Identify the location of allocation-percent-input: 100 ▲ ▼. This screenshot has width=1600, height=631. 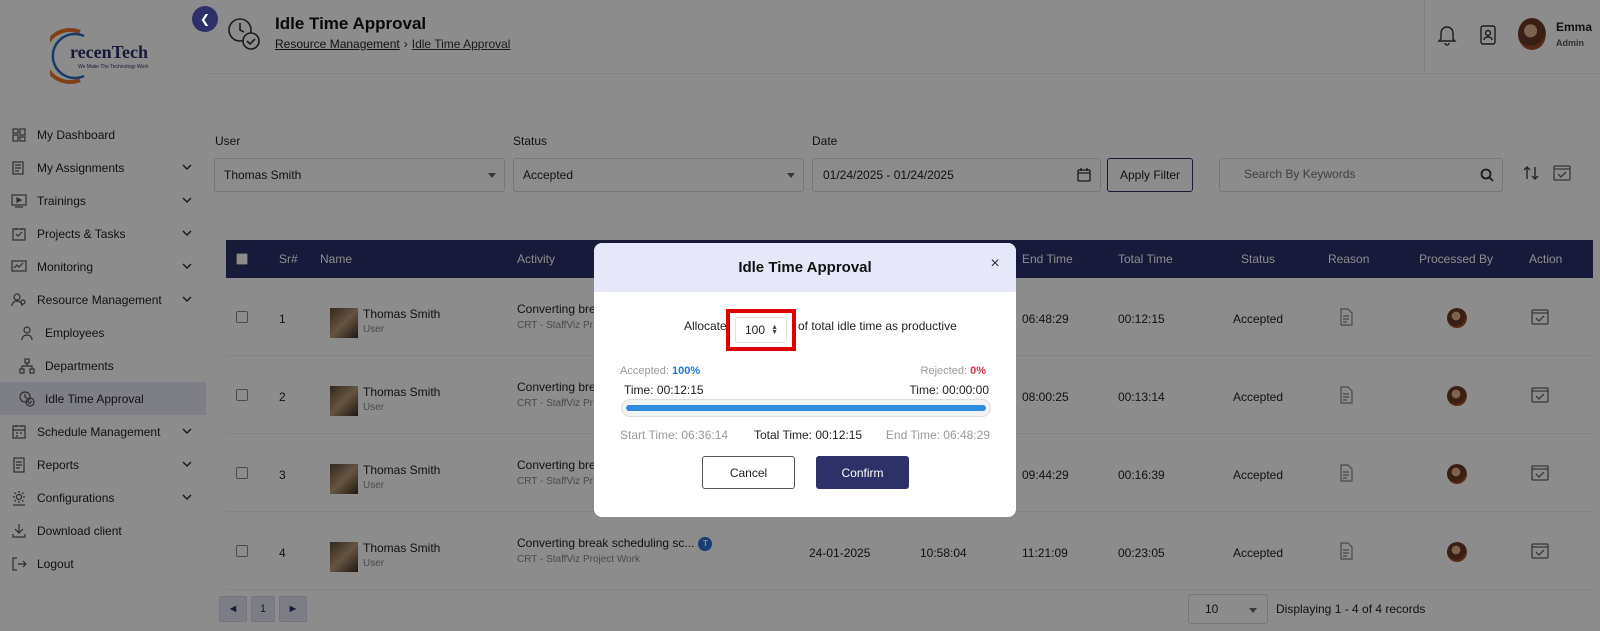
(761, 330).